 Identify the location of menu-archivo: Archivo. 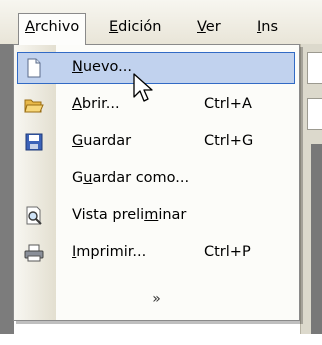
(52, 29).